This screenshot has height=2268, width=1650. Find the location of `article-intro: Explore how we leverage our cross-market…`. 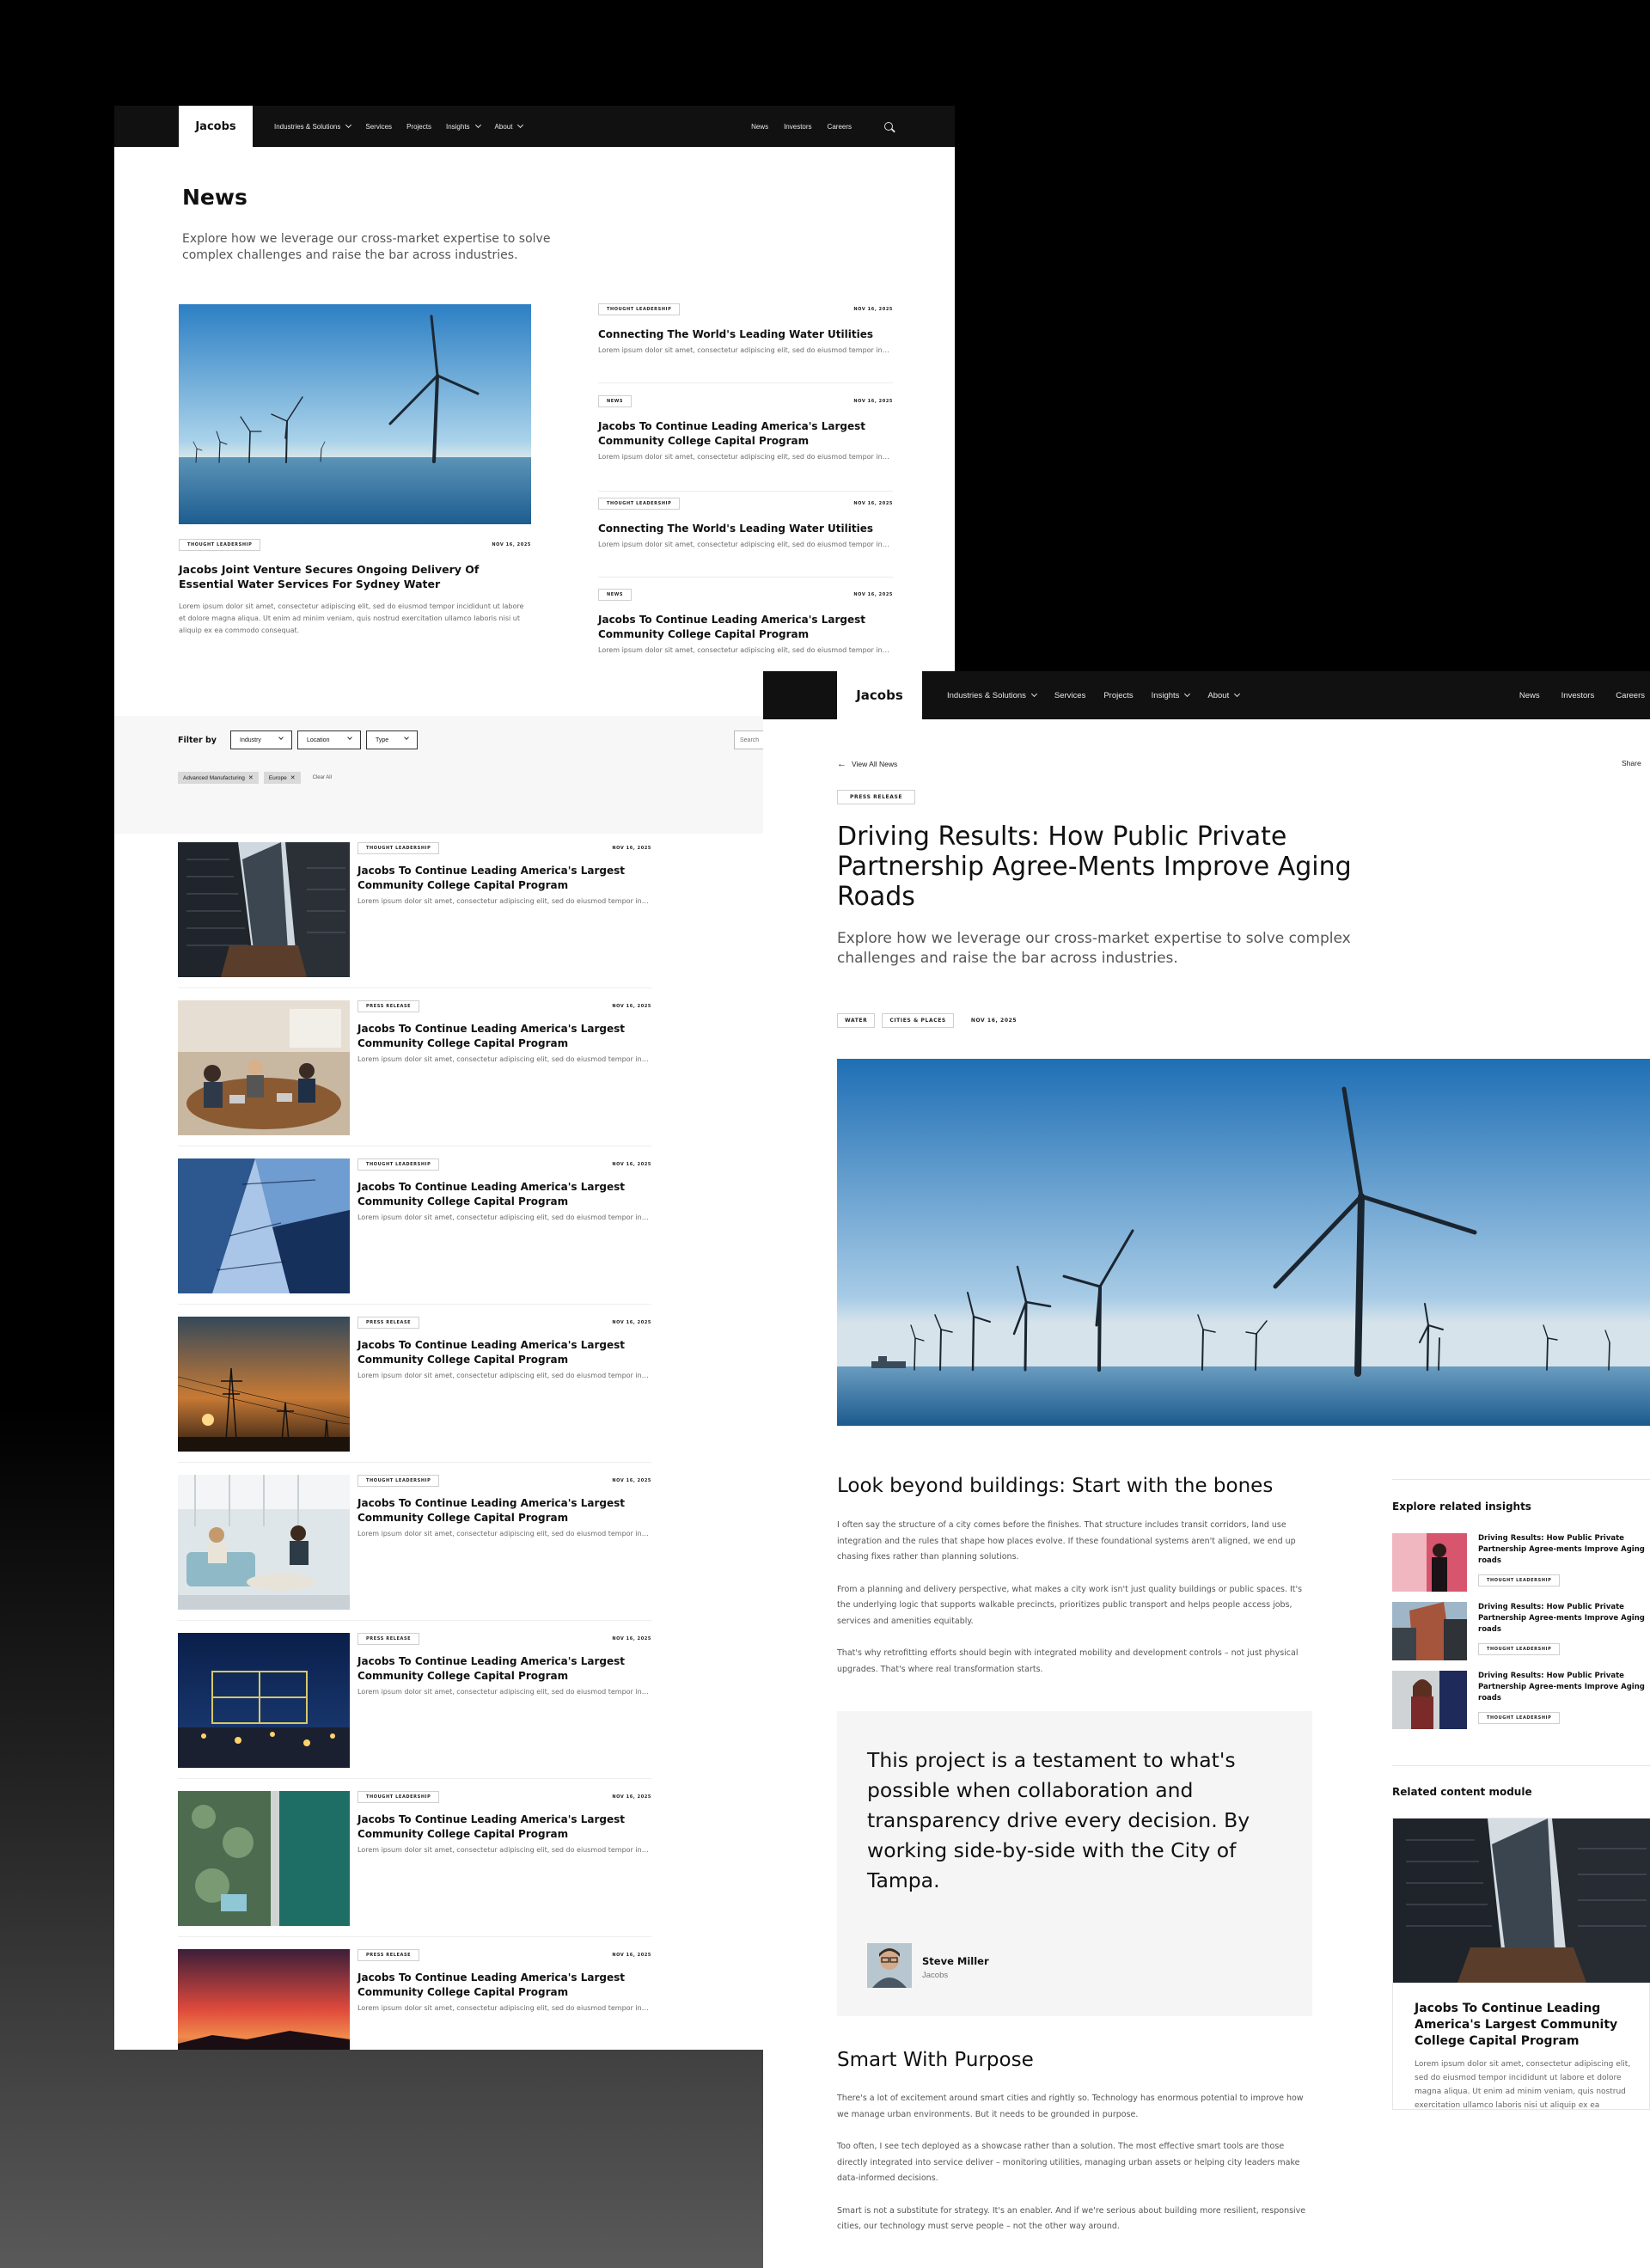

article-intro: Explore how we leverage our cross-market… is located at coordinates (1094, 949).